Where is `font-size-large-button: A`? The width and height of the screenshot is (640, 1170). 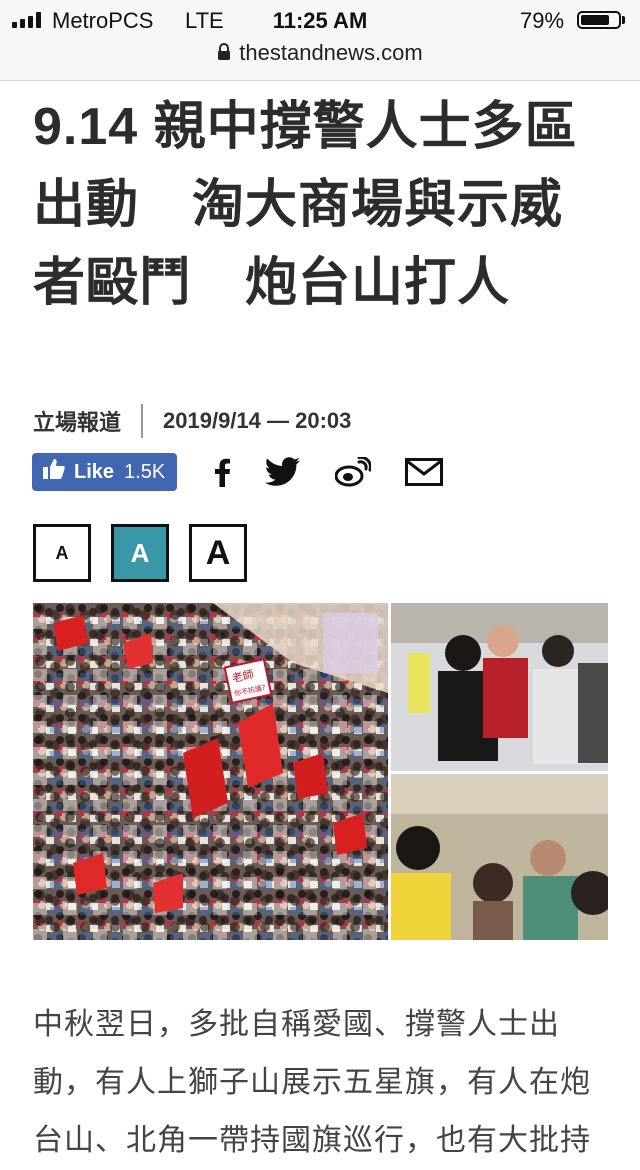 font-size-large-button: A is located at coordinates (218, 553).